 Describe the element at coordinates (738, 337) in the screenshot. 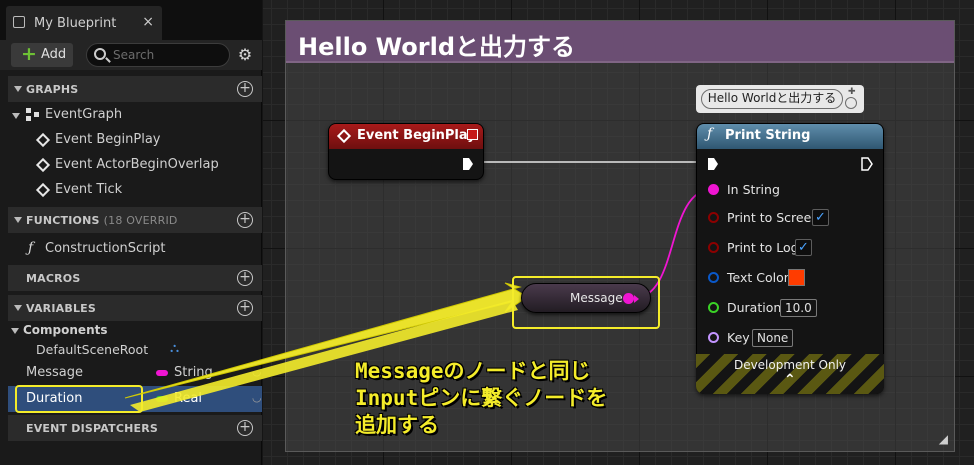

I see `pin-label: Key` at that location.